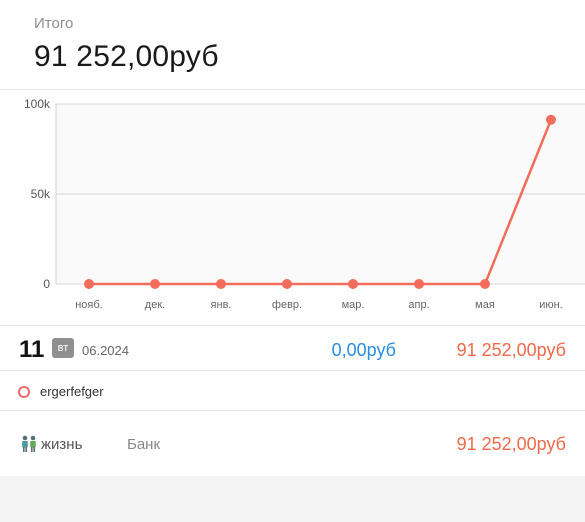  What do you see at coordinates (551, 305) in the screenshot?
I see `x-tick-label: июн.` at bounding box center [551, 305].